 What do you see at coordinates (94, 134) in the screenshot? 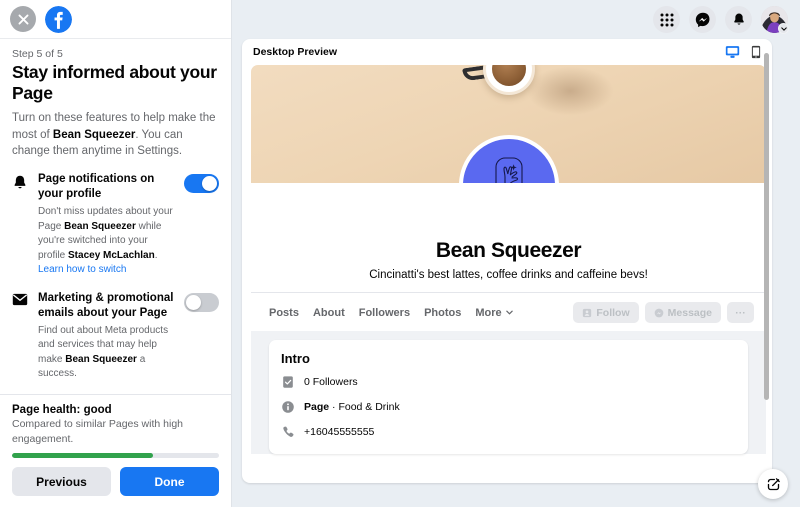
I see `desc-bold-1: Bean Squeezer` at bounding box center [94, 134].